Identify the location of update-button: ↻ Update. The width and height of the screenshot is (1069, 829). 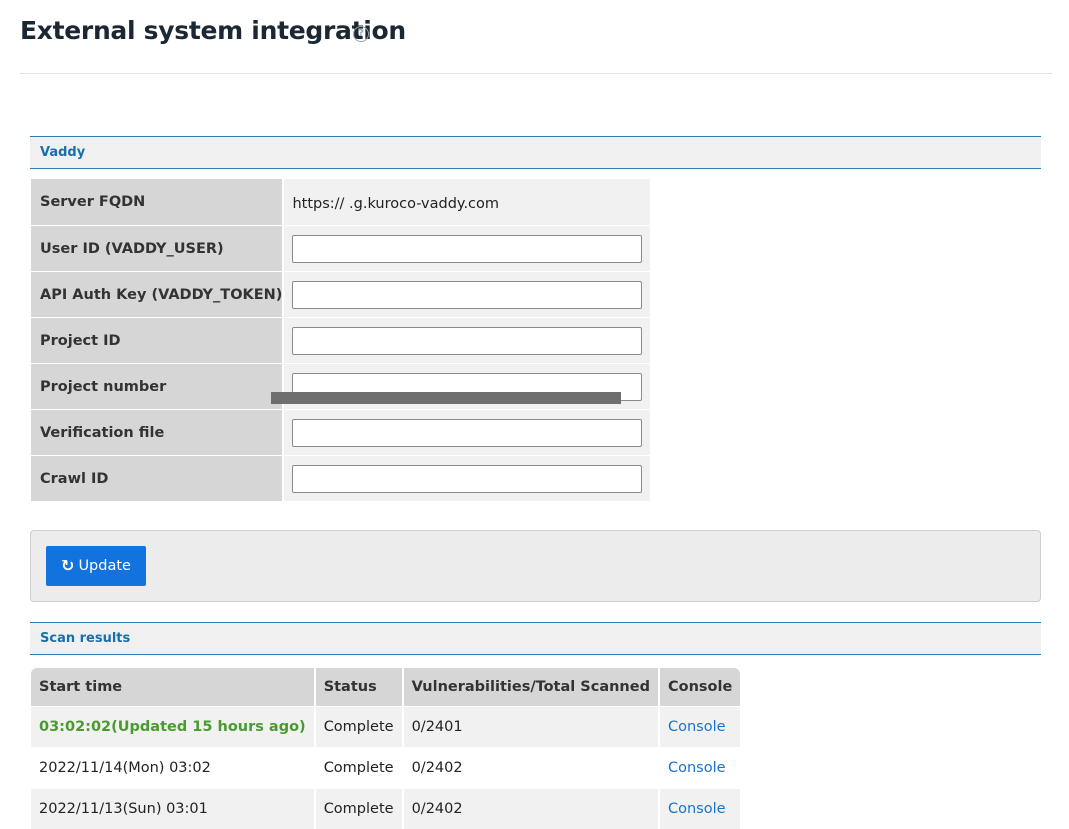
(96, 566).